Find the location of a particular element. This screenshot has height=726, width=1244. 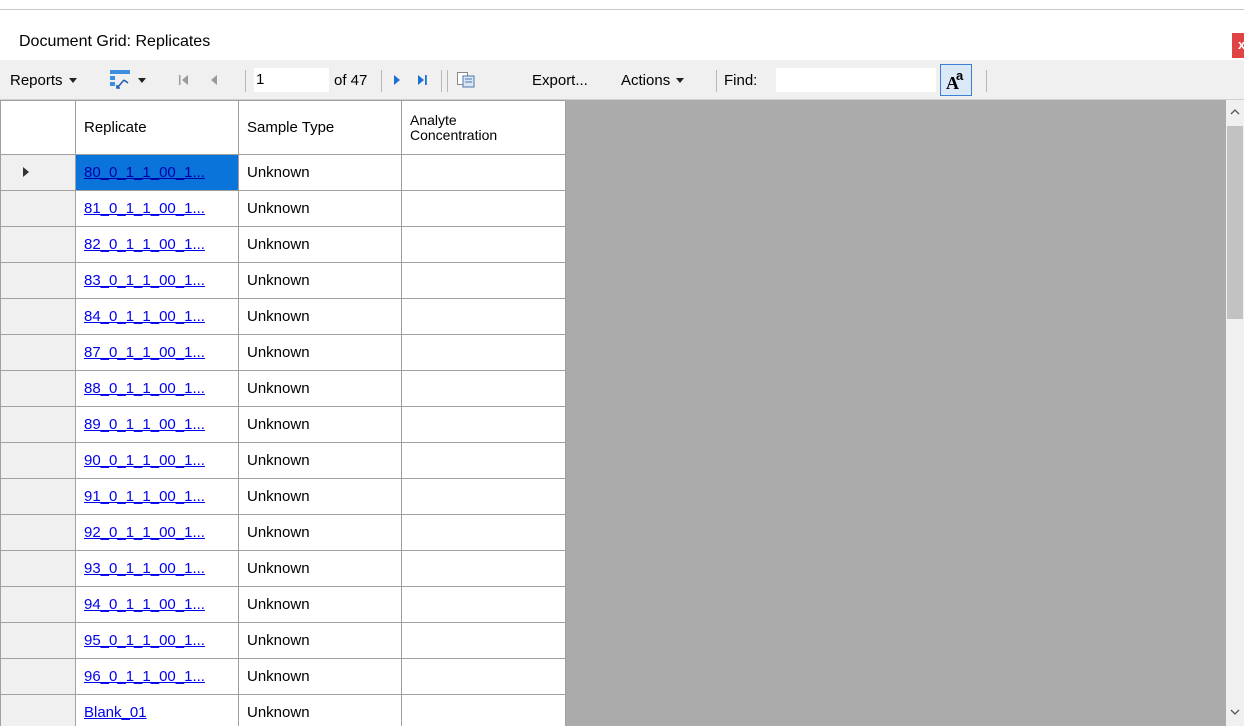

table-row: 81_0_1_1_00_1... Unknown is located at coordinates (283, 208).